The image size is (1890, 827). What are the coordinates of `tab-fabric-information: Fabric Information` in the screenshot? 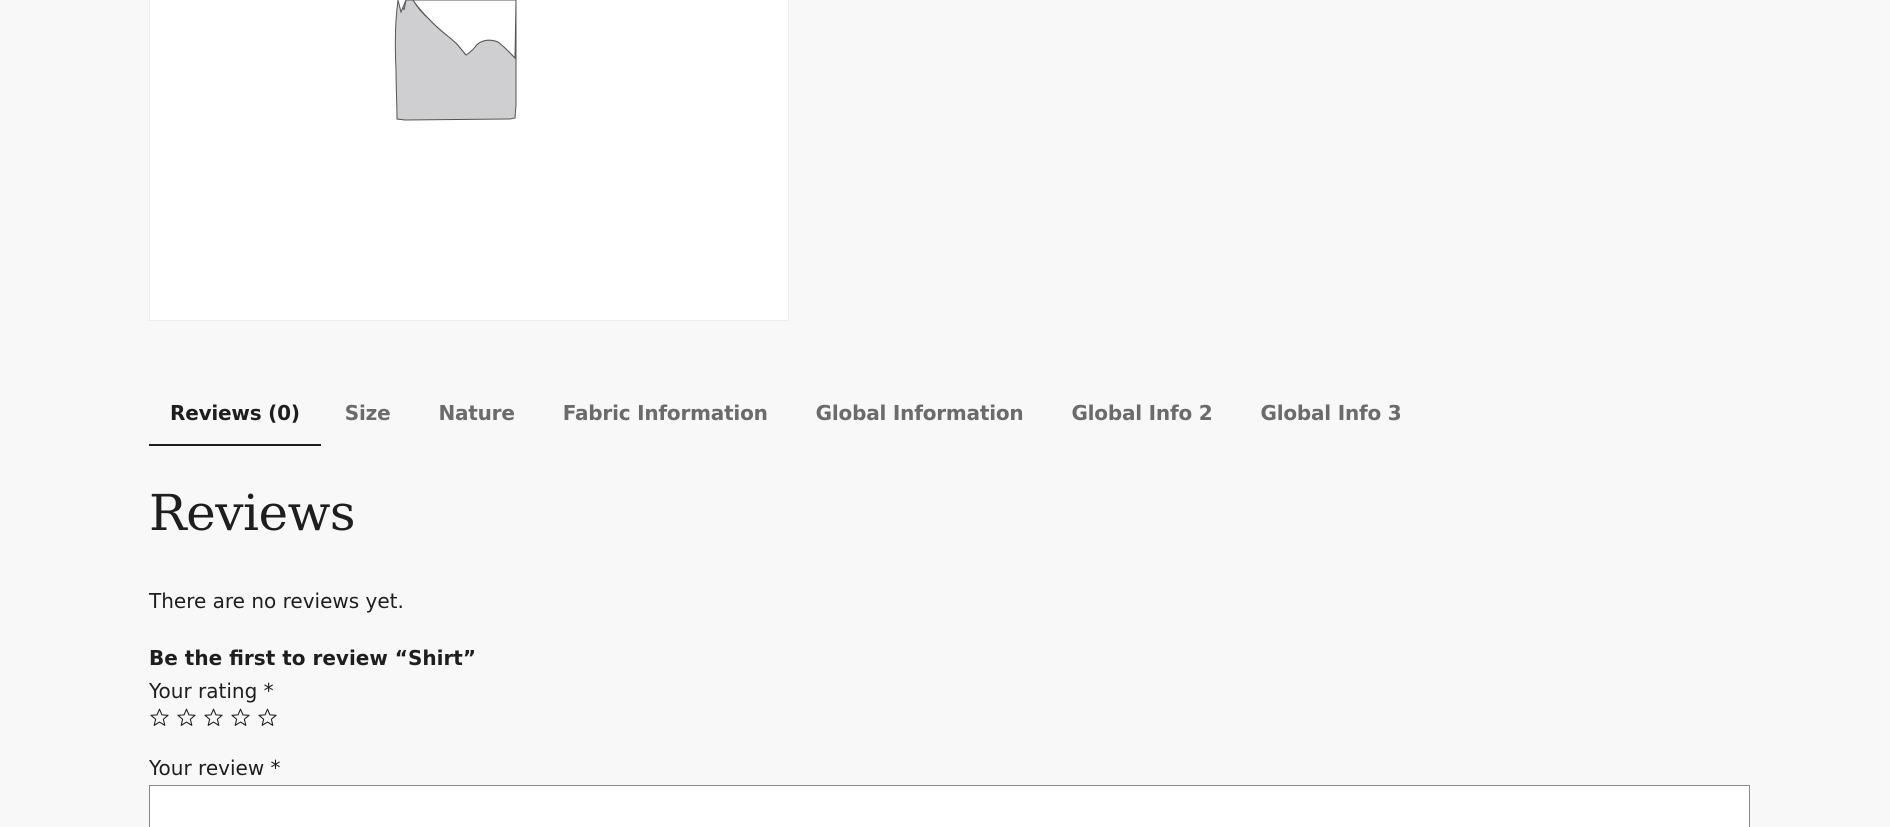 It's located at (665, 416).